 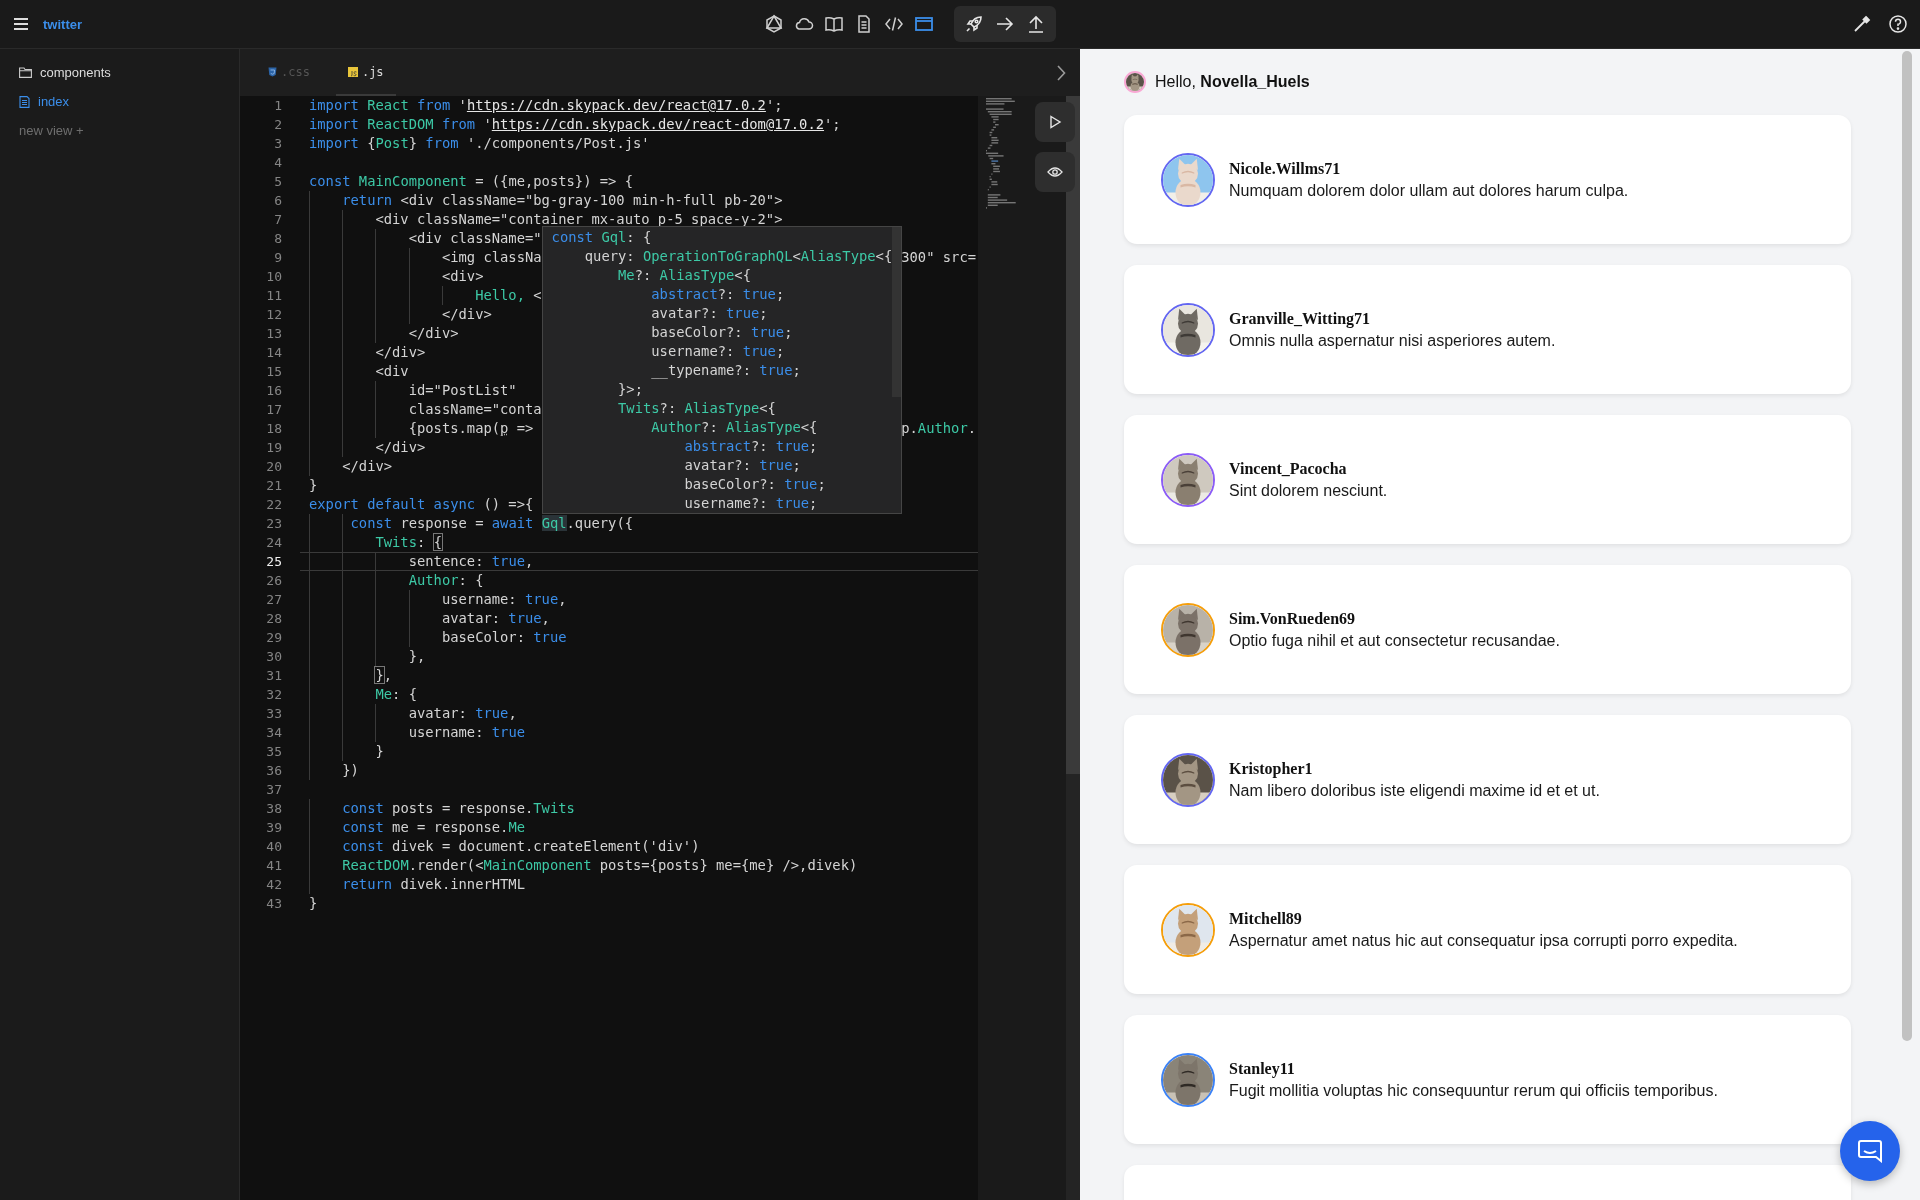 I want to click on menu-icon, so click(x=21, y=24).